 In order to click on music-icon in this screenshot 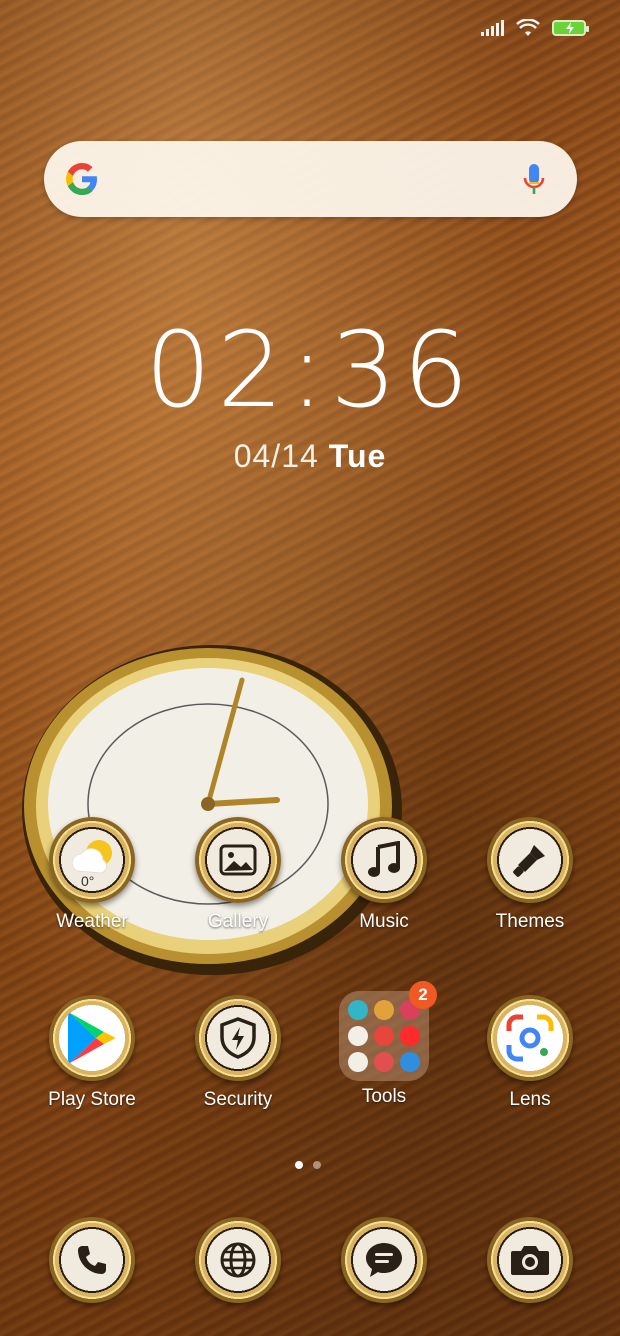, I will do `click(384, 860)`.